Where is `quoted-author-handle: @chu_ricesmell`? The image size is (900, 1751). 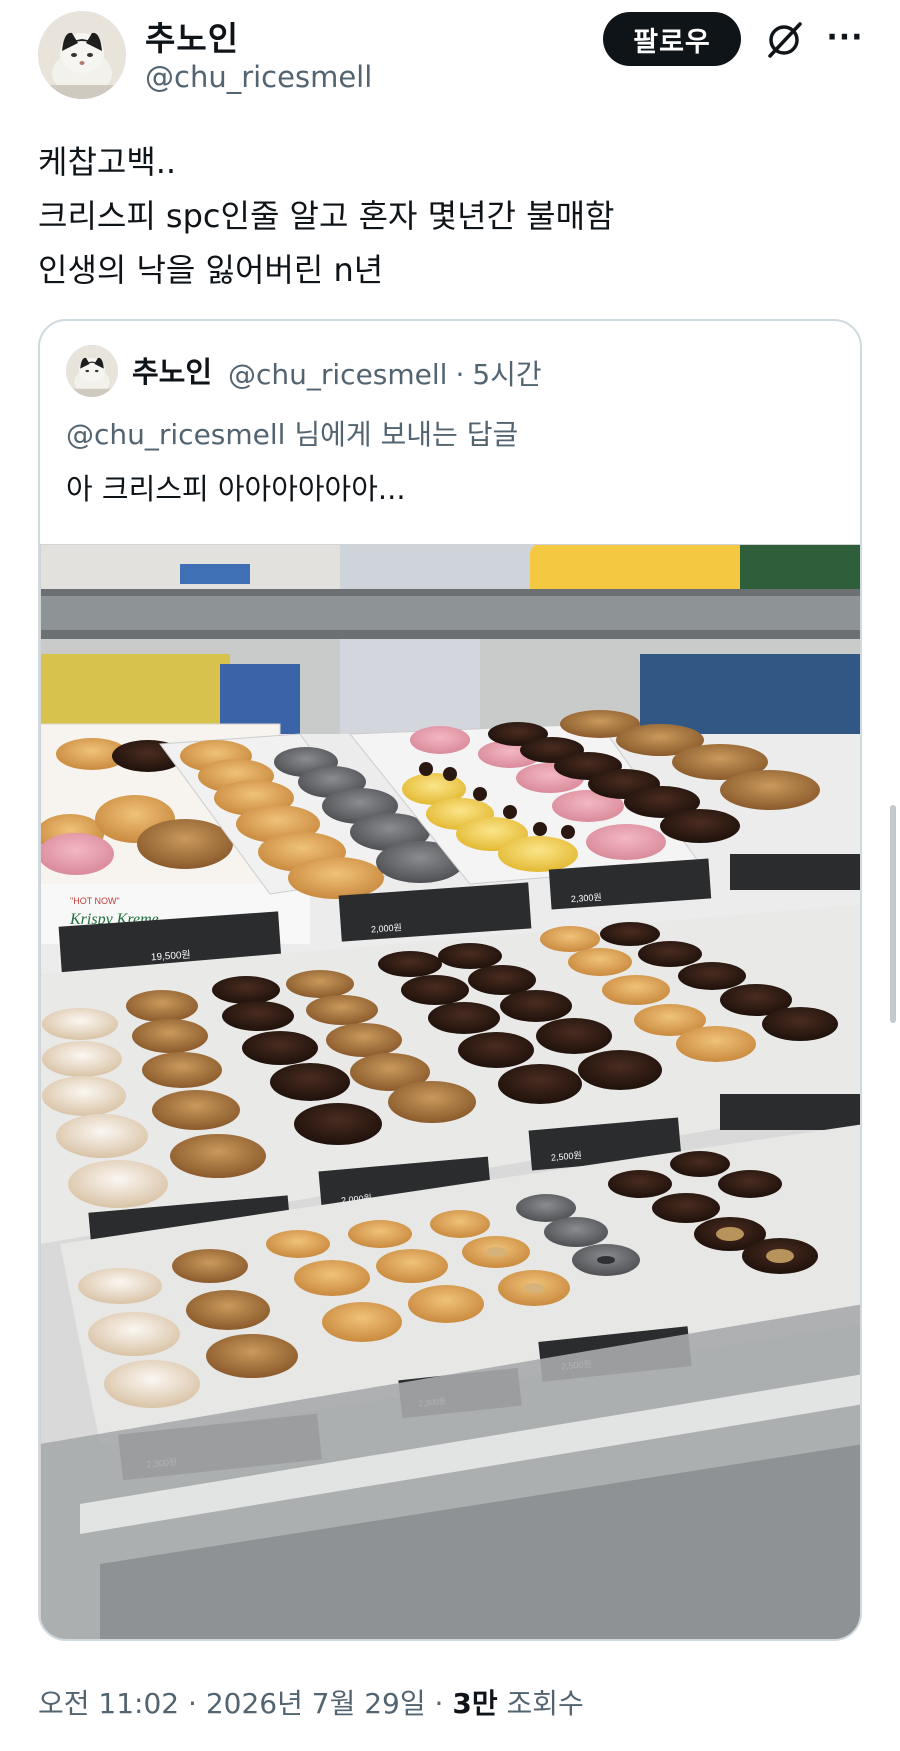 quoted-author-handle: @chu_ricesmell is located at coordinates (338, 374).